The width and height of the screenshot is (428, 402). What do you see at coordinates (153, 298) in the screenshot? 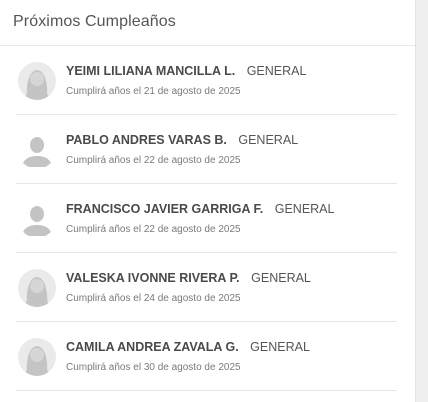
I see `birthday-date: Cumplirá años el 24 de agosto de 2025` at bounding box center [153, 298].